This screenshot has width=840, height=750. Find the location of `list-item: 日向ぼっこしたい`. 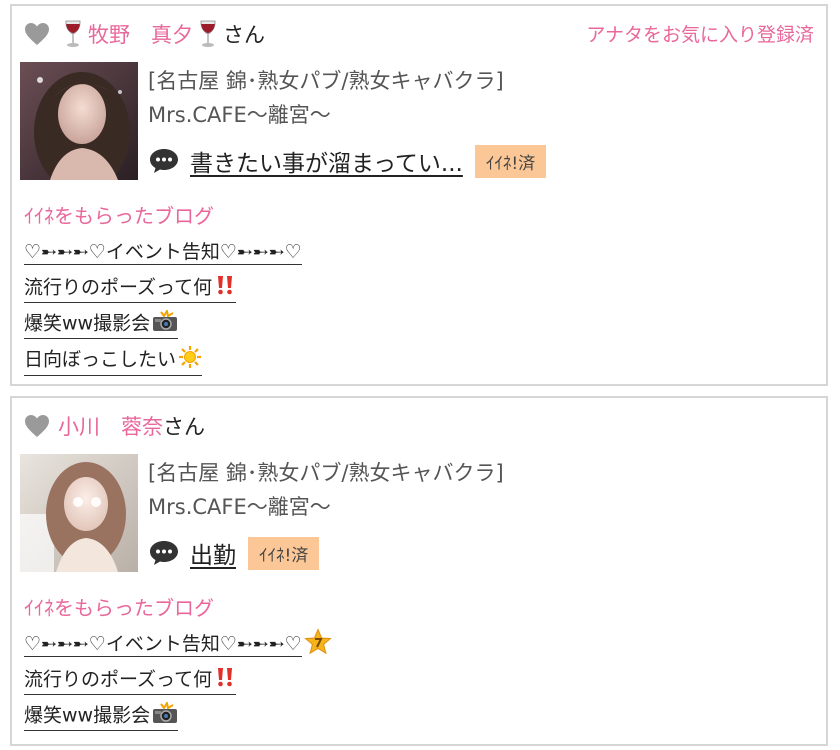

list-item: 日向ぼっこしたい is located at coordinates (163, 360).